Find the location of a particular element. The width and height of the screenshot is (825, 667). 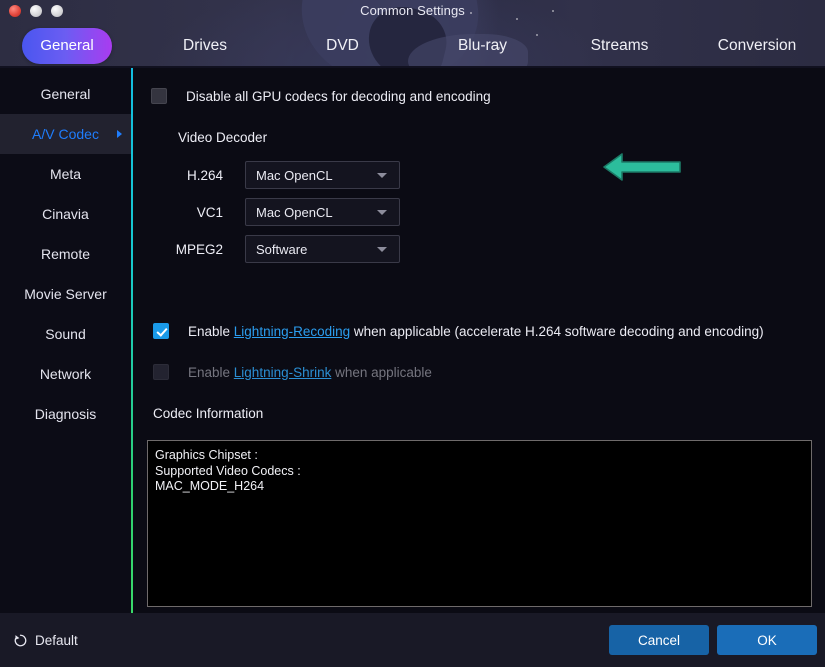

tab-bluray: Blu-ray is located at coordinates (482, 46).